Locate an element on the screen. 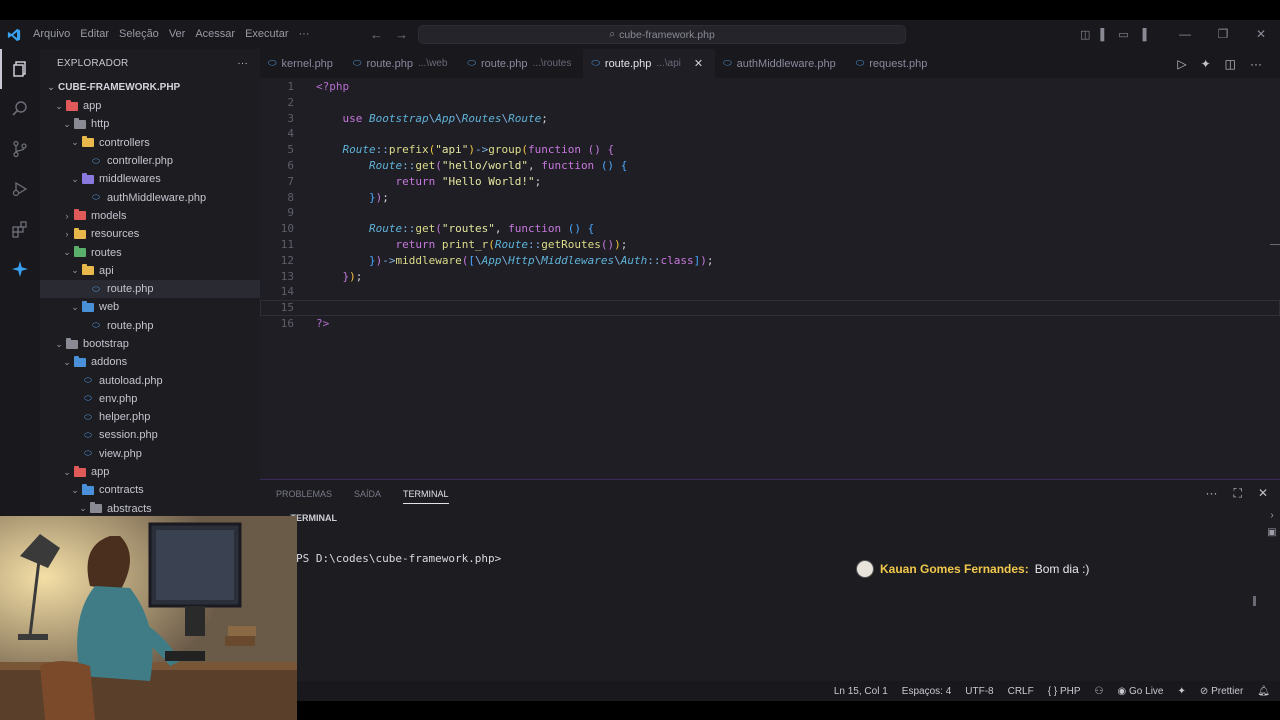 This screenshot has height=720, width=1280. menu-selecao: Seleção is located at coordinates (139, 34).